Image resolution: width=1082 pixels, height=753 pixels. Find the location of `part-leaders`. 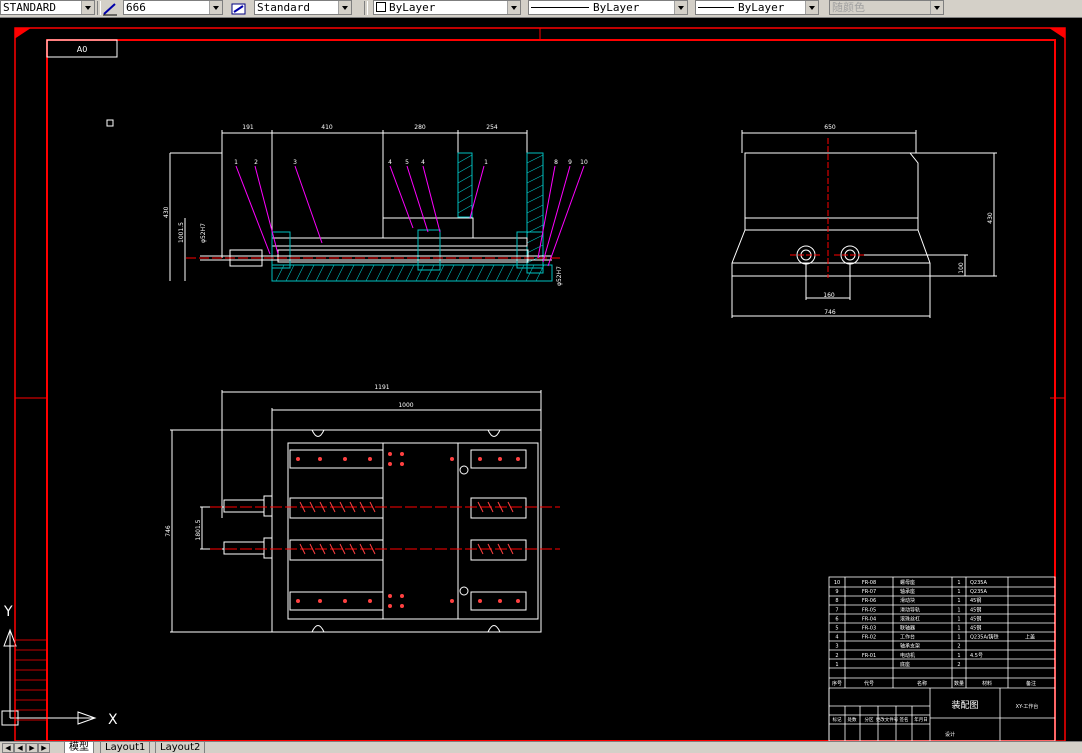

part-leaders is located at coordinates (410, 216).